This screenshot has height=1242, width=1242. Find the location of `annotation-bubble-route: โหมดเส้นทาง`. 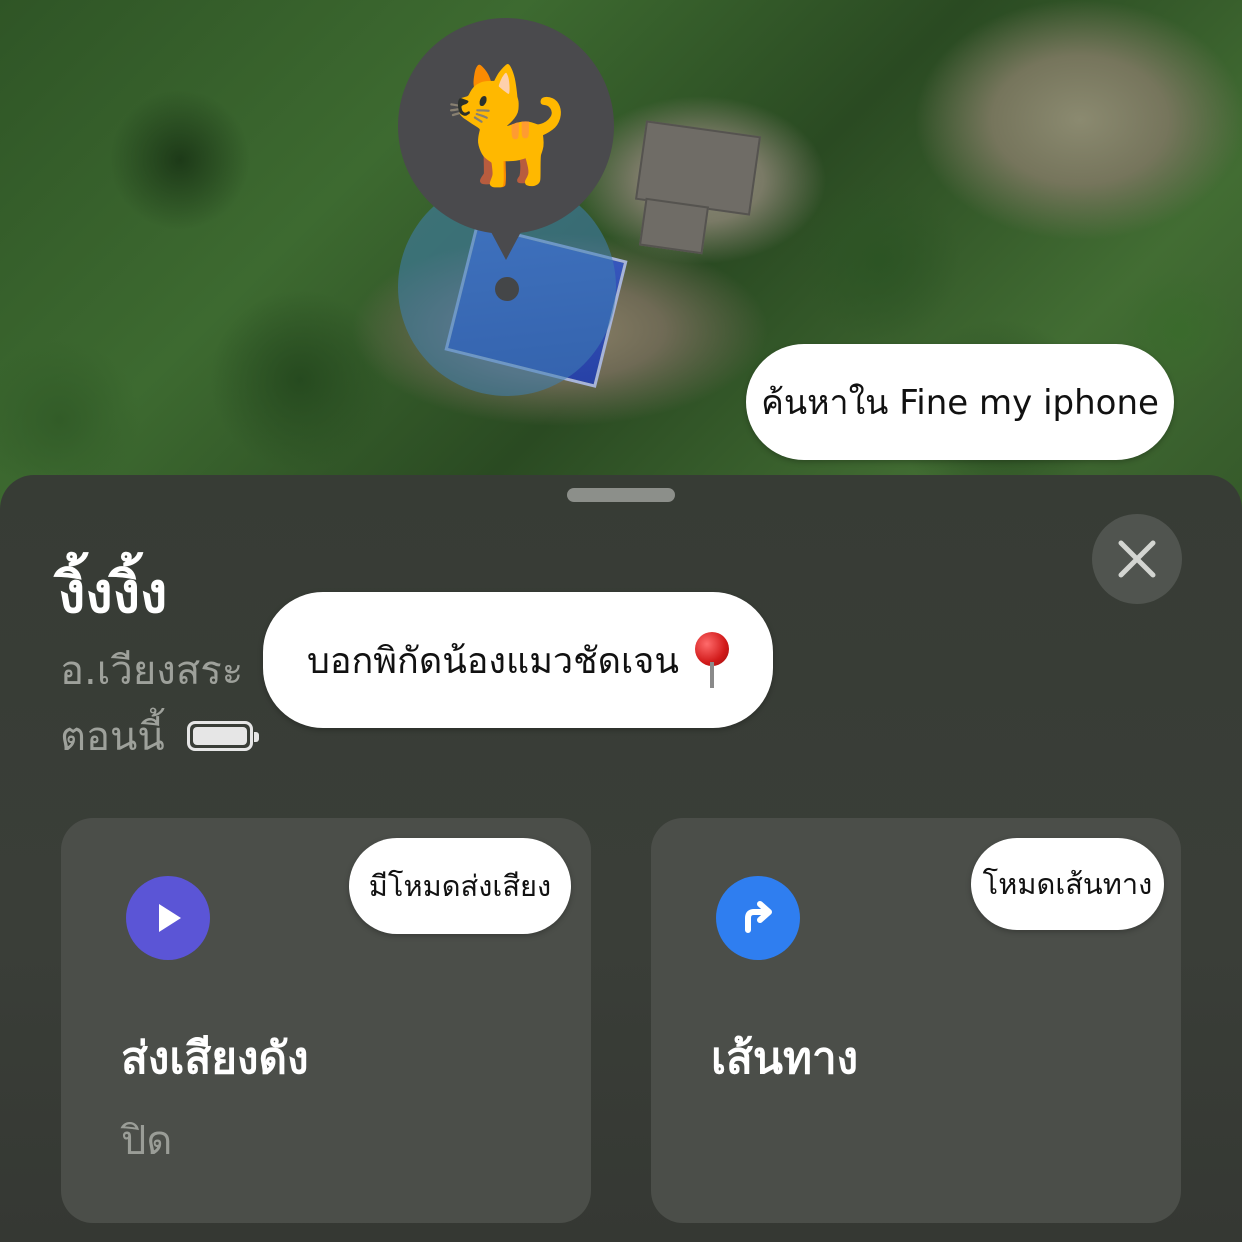

annotation-bubble-route: โหมดเส้นทาง is located at coordinates (1067, 884).